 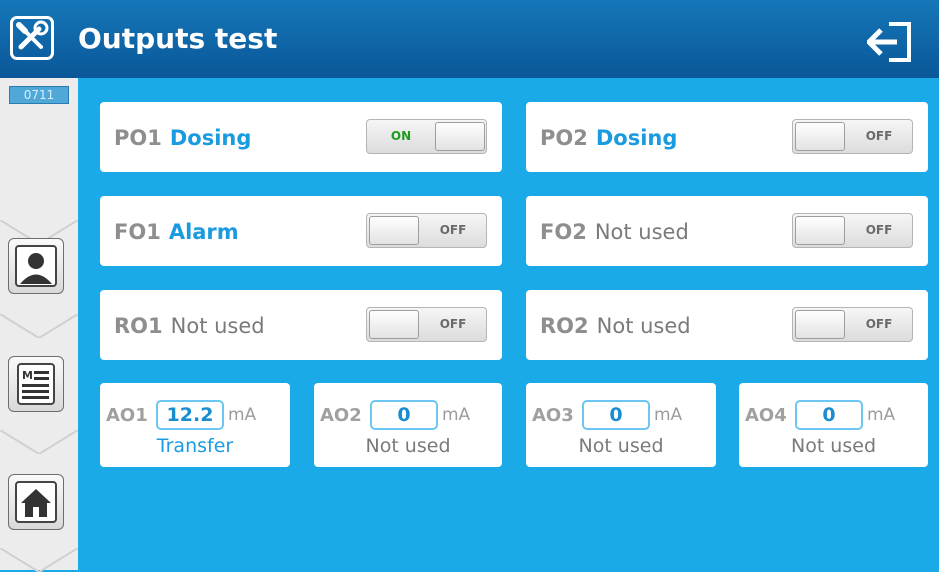 What do you see at coordinates (178, 38) in the screenshot?
I see `page-title: Outputs test` at bounding box center [178, 38].